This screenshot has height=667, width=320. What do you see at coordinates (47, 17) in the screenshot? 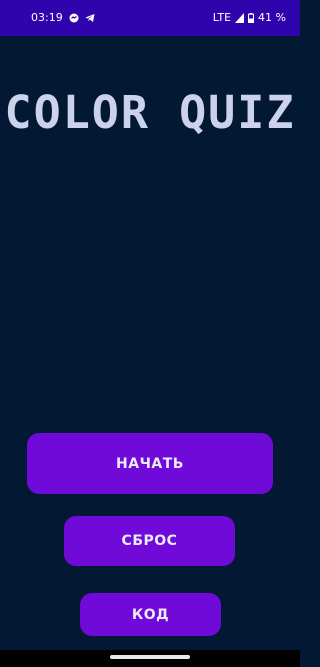
I see `status-time: 03:19` at bounding box center [47, 17].